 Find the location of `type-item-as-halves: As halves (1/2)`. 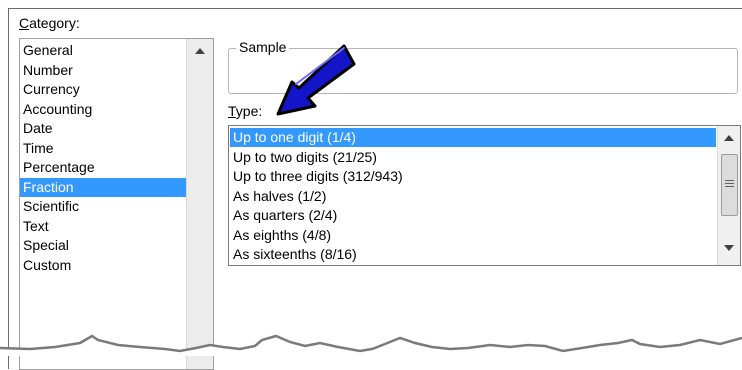

type-item-as-halves: As halves (1/2) is located at coordinates (473, 196).